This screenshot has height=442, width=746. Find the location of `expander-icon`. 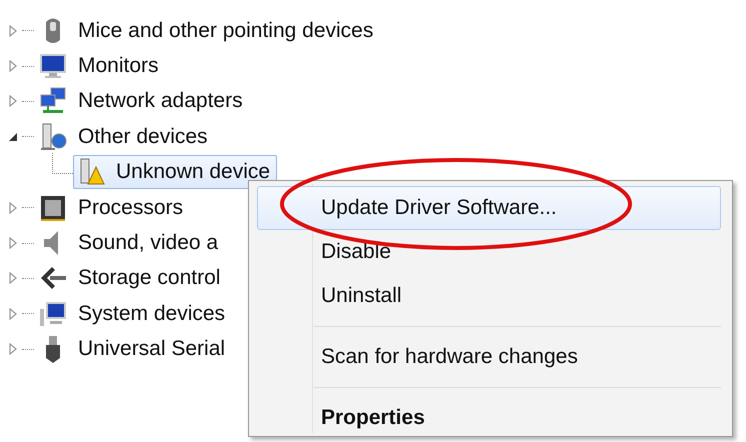

expander-icon is located at coordinates (13, 136).